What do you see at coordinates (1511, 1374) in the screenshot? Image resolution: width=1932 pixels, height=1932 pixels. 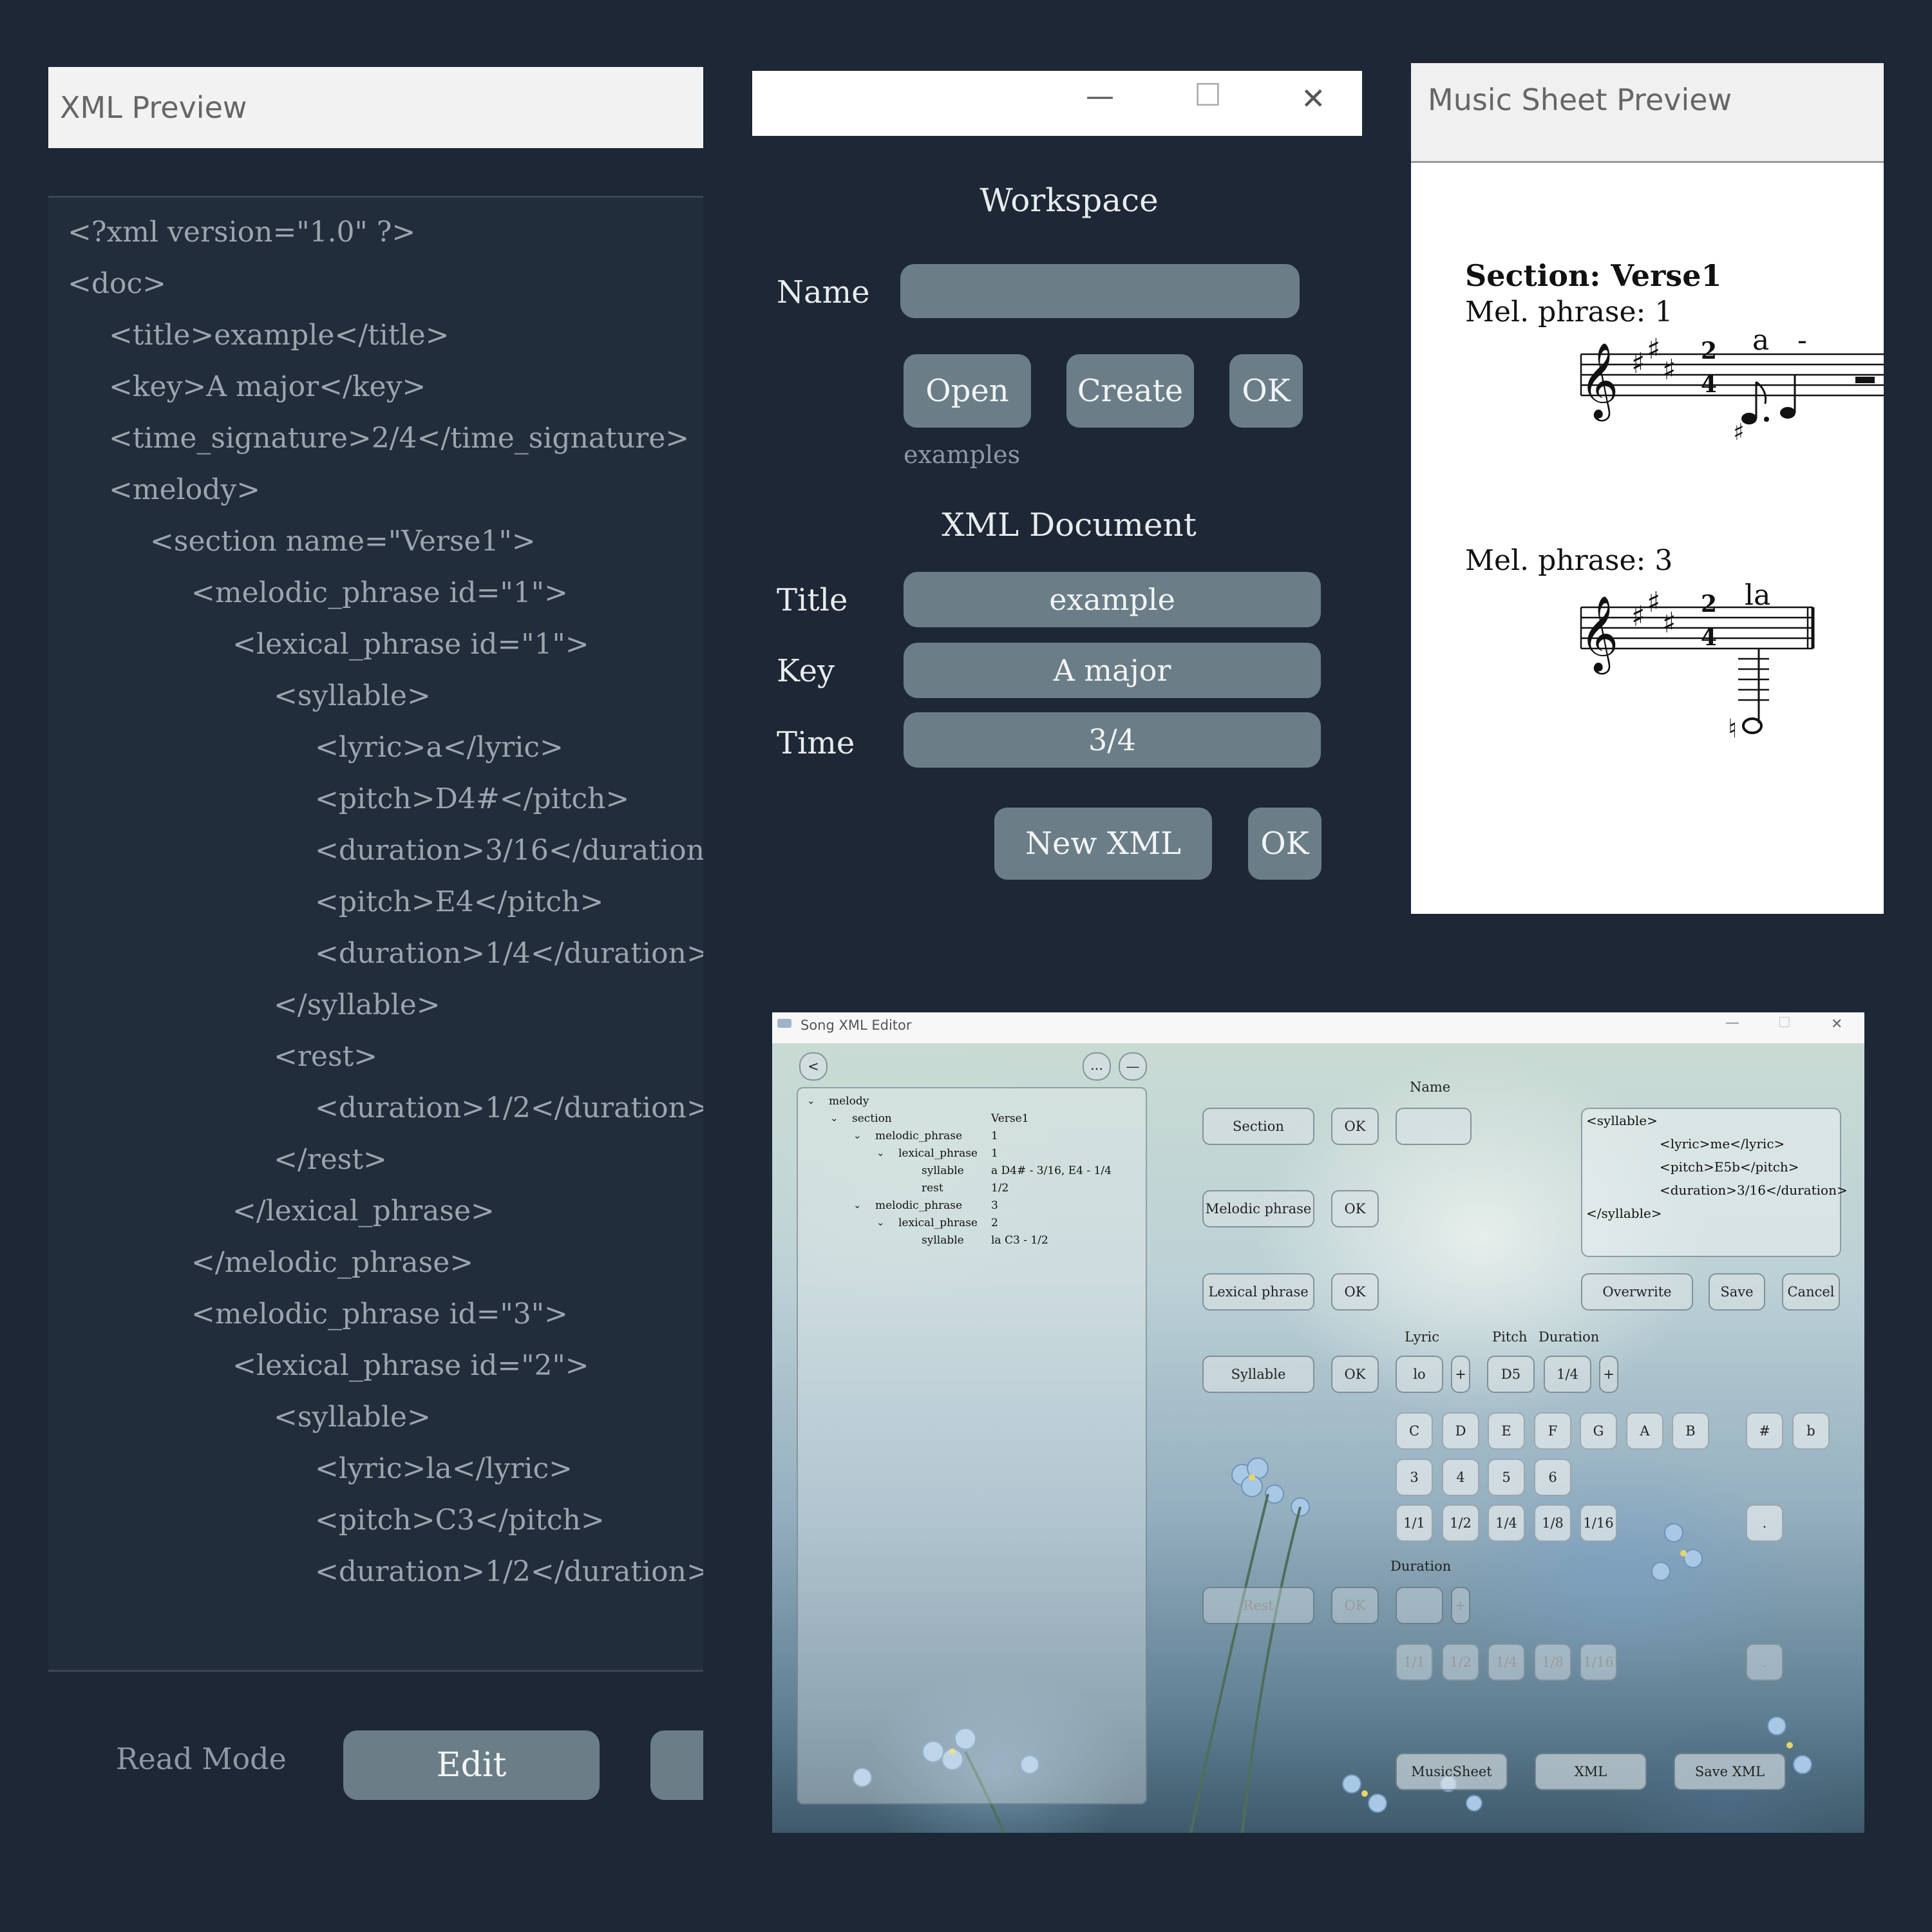 I see `pitch-input: D5` at bounding box center [1511, 1374].